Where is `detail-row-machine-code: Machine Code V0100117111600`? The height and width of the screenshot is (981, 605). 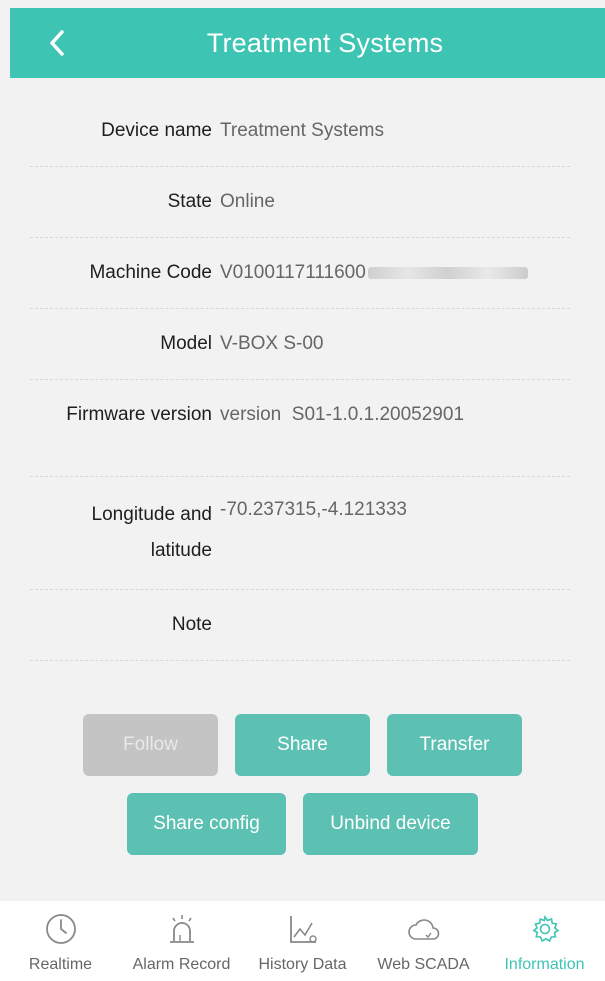 detail-row-machine-code: Machine Code V0100117111600 is located at coordinates (300, 273).